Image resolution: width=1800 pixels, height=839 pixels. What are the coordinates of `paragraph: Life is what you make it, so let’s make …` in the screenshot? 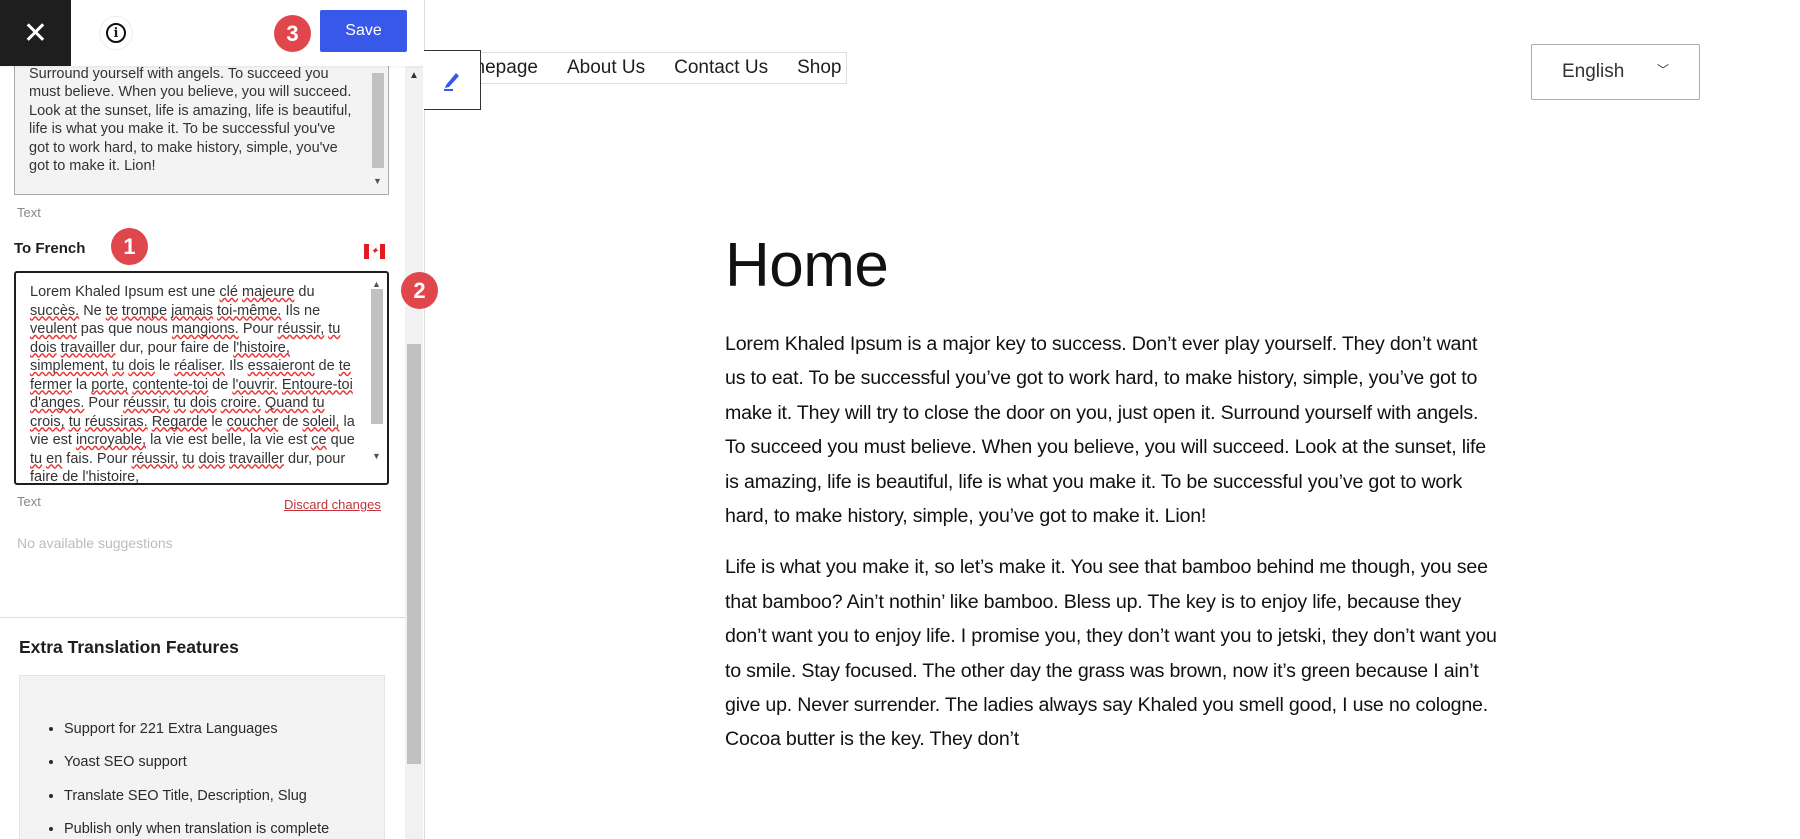 It's located at (1111, 653).